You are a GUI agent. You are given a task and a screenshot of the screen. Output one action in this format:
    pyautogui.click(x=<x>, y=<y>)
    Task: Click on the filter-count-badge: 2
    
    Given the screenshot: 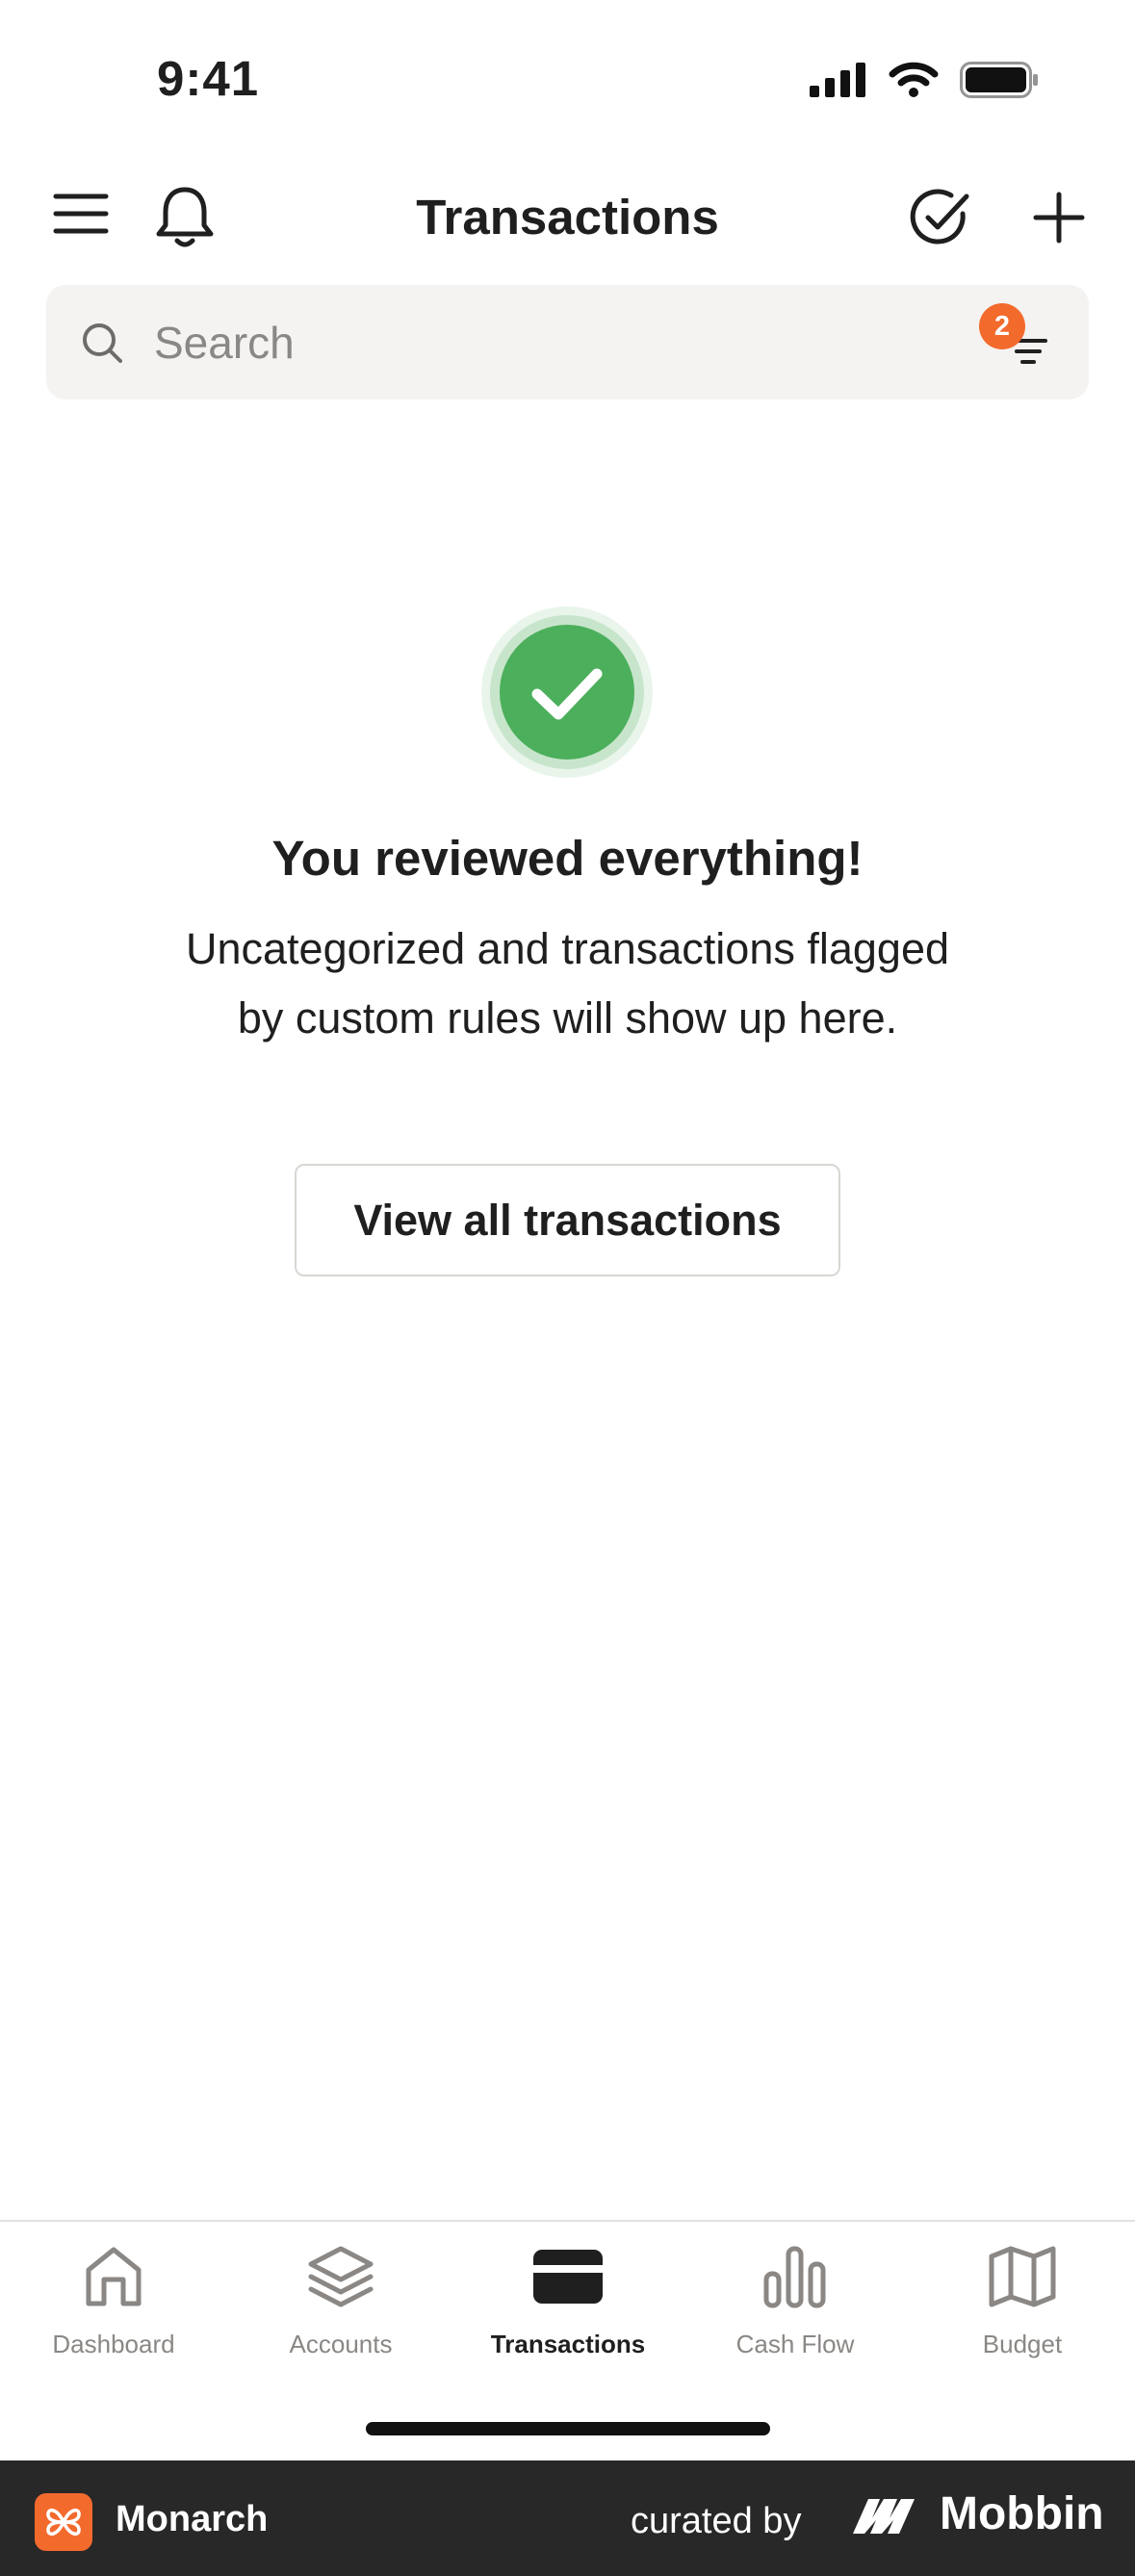 What is the action you would take?
    pyautogui.click(x=1002, y=326)
    